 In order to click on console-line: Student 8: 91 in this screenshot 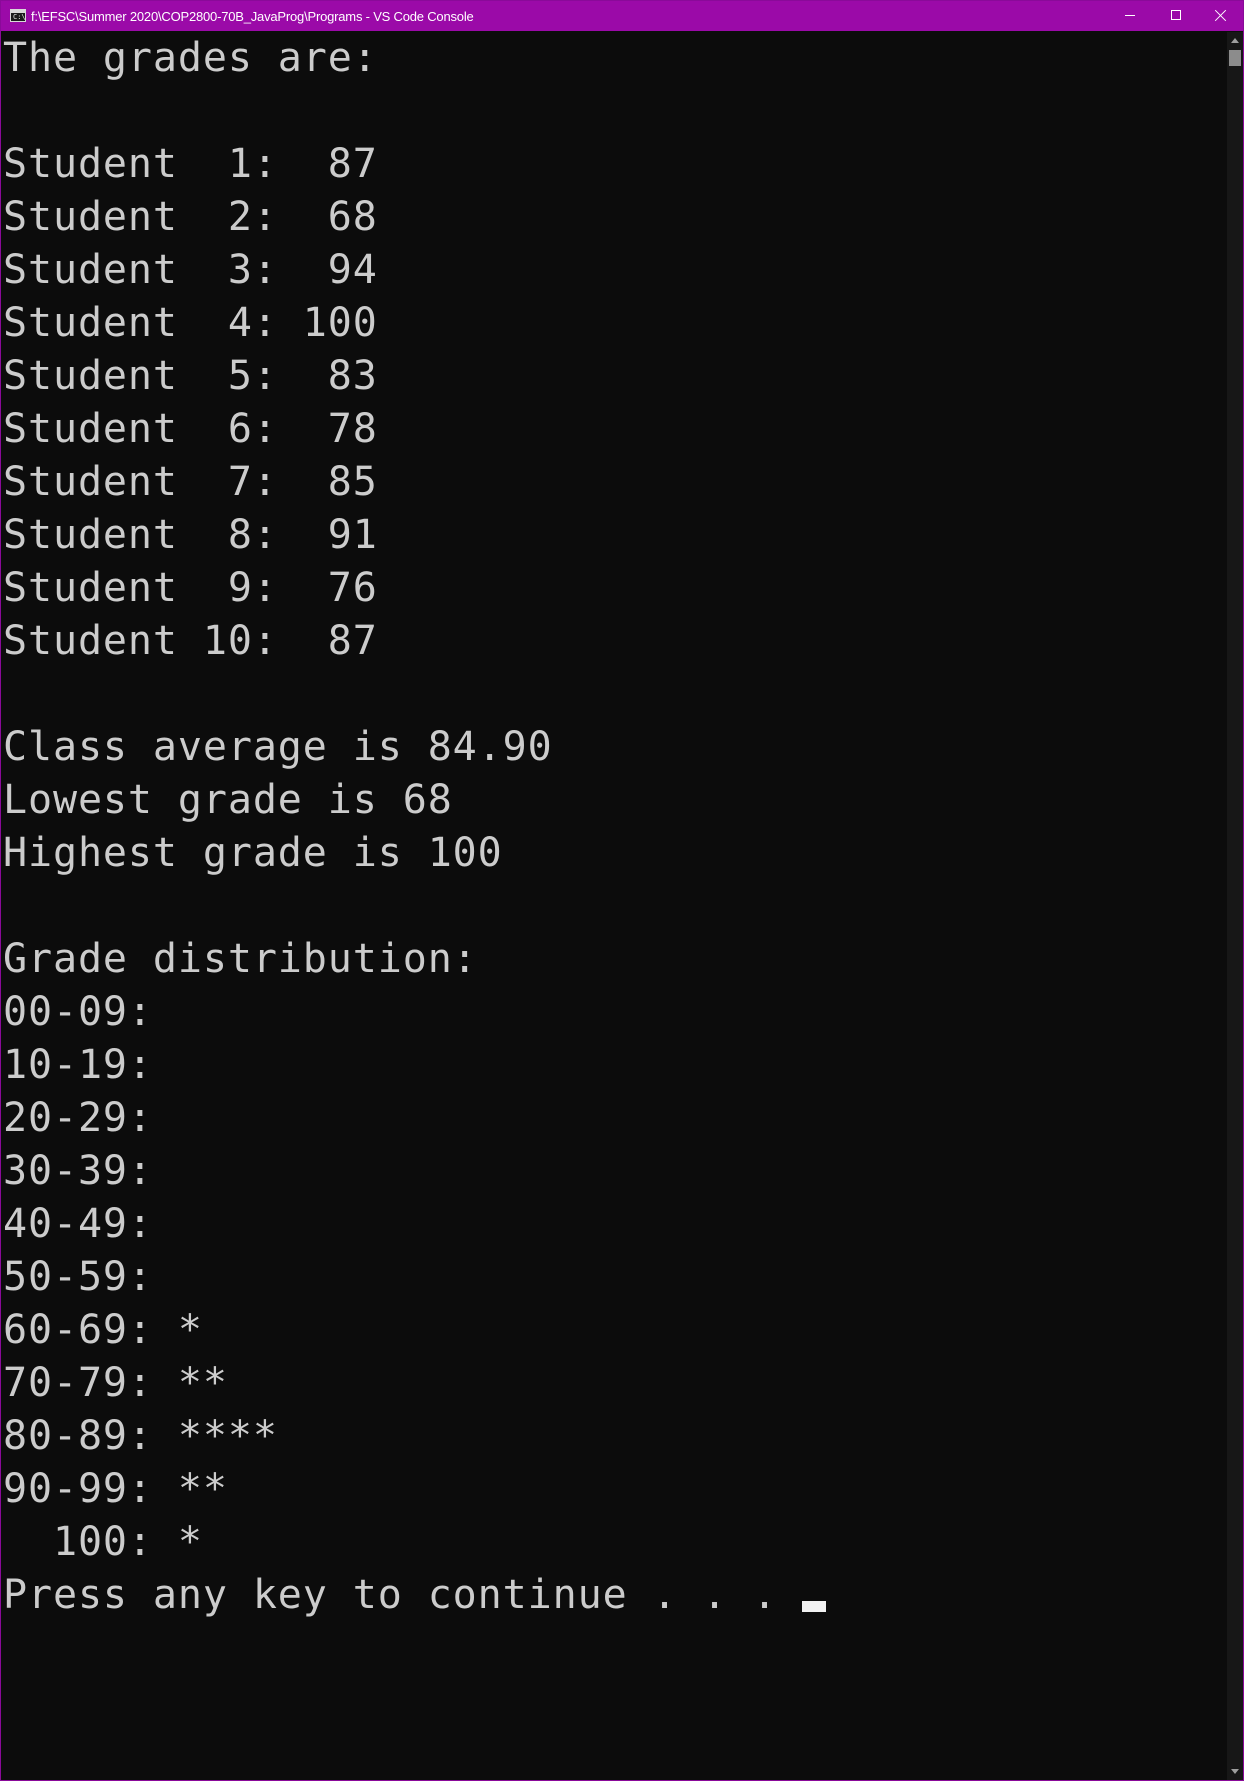, I will do `click(190, 535)`.